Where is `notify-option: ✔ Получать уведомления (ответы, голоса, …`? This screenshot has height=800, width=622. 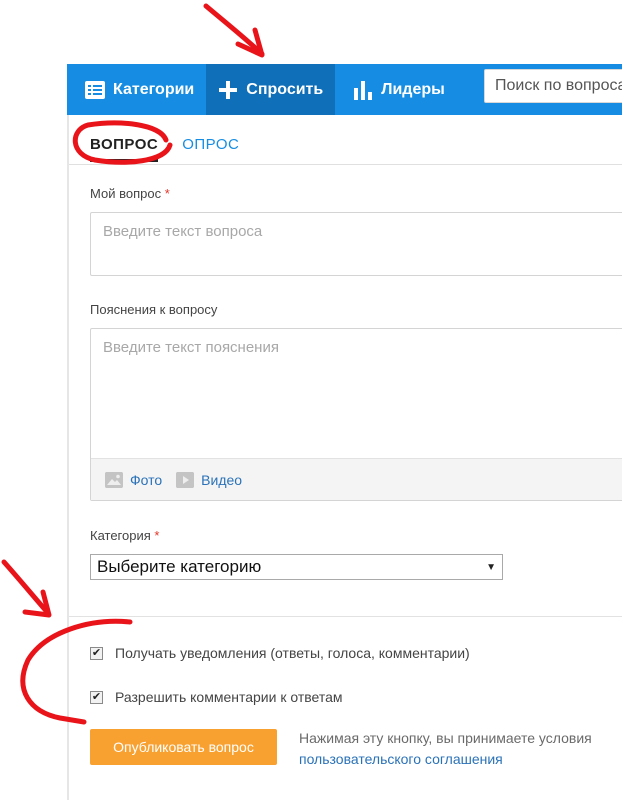
notify-option: ✔ Получать уведомления (ответы, голоса, … is located at coordinates (280, 653).